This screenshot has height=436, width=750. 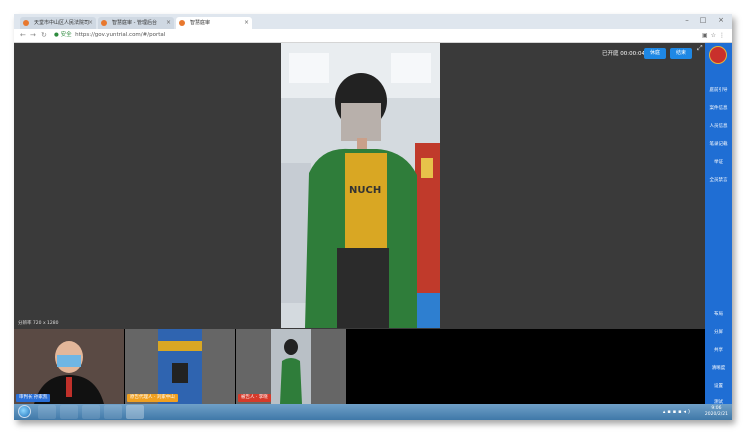 I want to click on participant-label: 审判长 孙家凯, so click(x=33, y=398).